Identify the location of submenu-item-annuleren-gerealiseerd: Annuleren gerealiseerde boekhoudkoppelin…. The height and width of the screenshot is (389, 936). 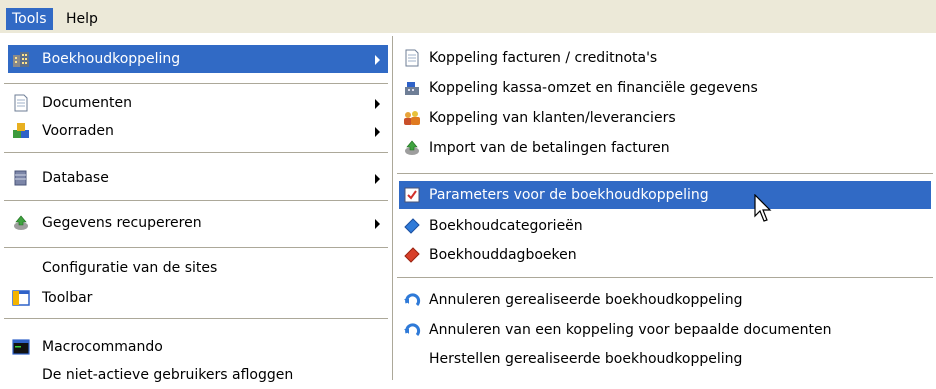
(665, 300).